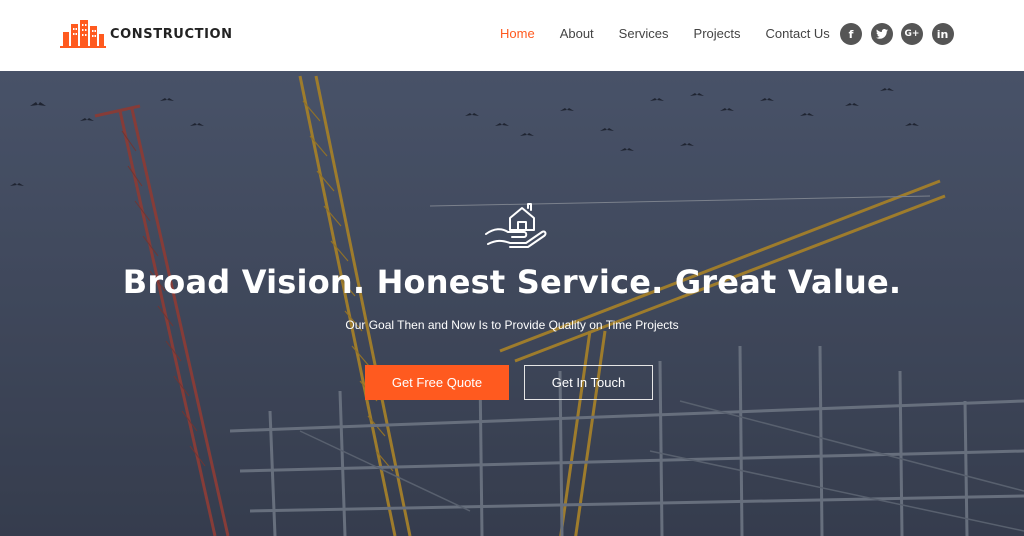 This screenshot has width=1024, height=536. I want to click on nav-item-contact-us: Contact Us, so click(798, 33).